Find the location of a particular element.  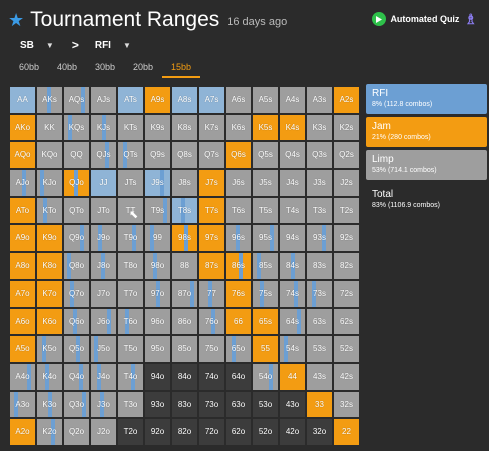

hand-cell-T8s: T8s is located at coordinates (184, 210).